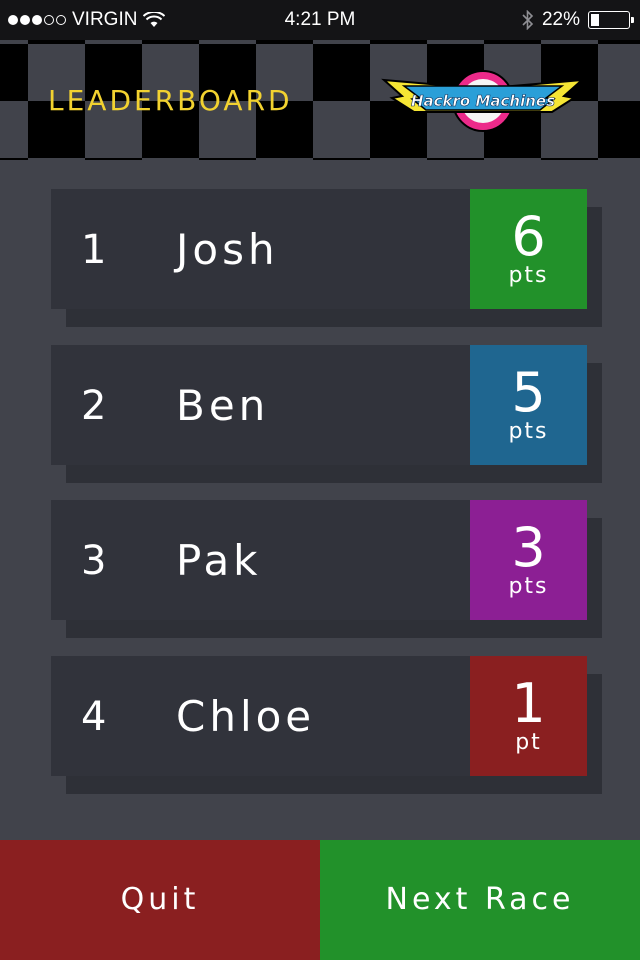  Describe the element at coordinates (94, 406) in the screenshot. I see `rank-label: 2` at that location.